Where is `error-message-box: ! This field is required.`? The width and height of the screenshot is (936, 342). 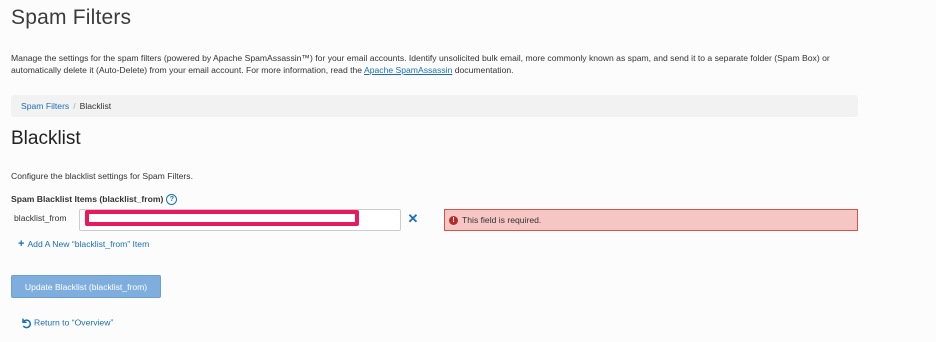
error-message-box: ! This field is required. is located at coordinates (651, 220).